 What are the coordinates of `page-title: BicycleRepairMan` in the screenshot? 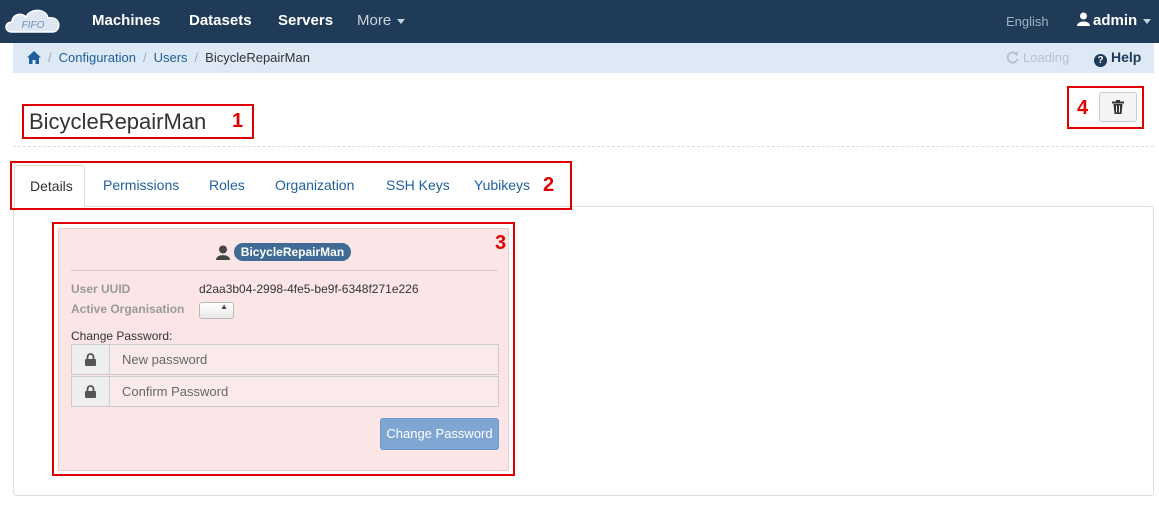 It's located at (118, 121).